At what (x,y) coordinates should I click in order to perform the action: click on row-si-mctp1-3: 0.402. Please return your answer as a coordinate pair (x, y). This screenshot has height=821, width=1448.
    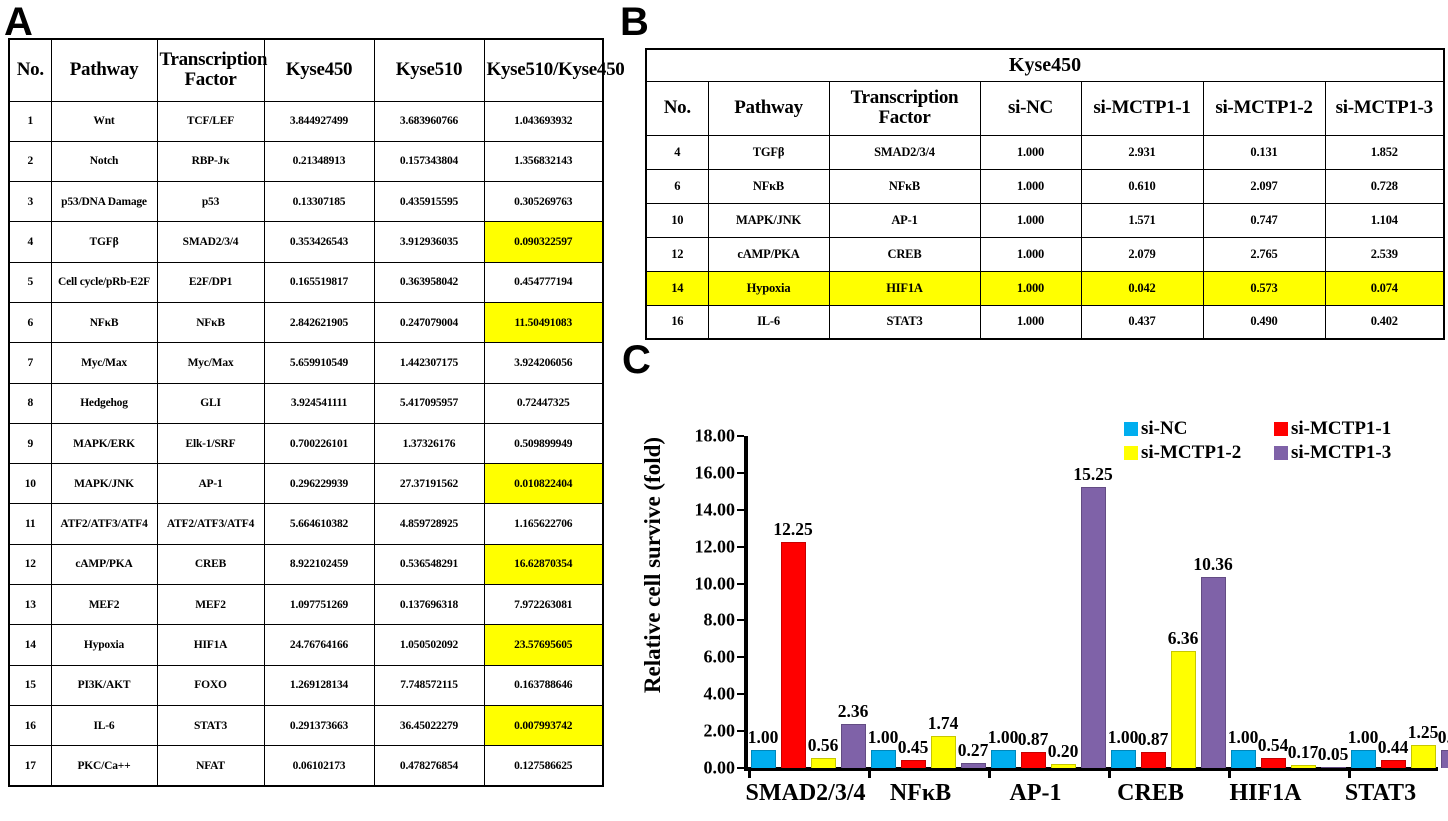
    Looking at the image, I should click on (1384, 322).